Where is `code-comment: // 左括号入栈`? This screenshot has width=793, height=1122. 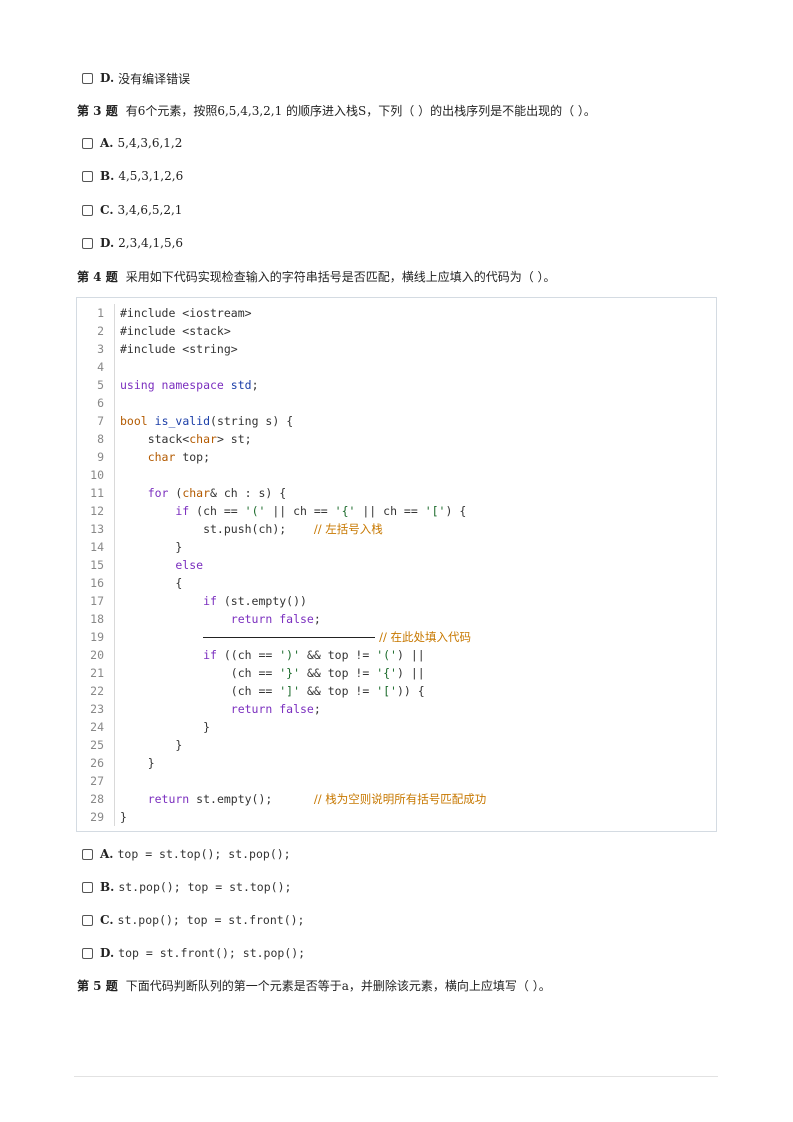
code-comment: // 左括号入栈 is located at coordinates (348, 529).